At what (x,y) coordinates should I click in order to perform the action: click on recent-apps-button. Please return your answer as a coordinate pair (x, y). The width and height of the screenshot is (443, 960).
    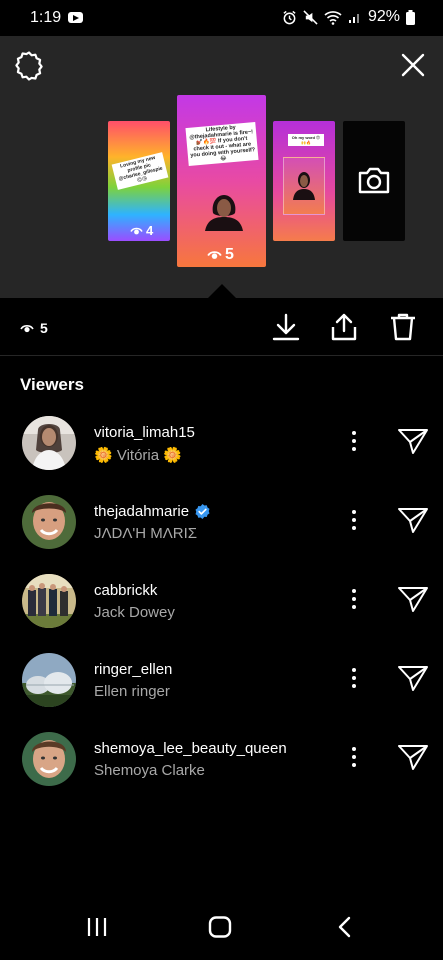
    Looking at the image, I should click on (97, 929).